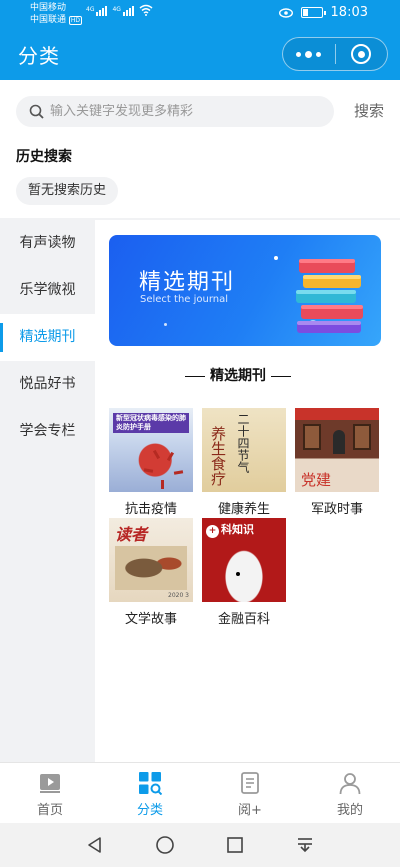 The image size is (400, 867). What do you see at coordinates (200, 54) in the screenshot?
I see `header: 分类` at bounding box center [200, 54].